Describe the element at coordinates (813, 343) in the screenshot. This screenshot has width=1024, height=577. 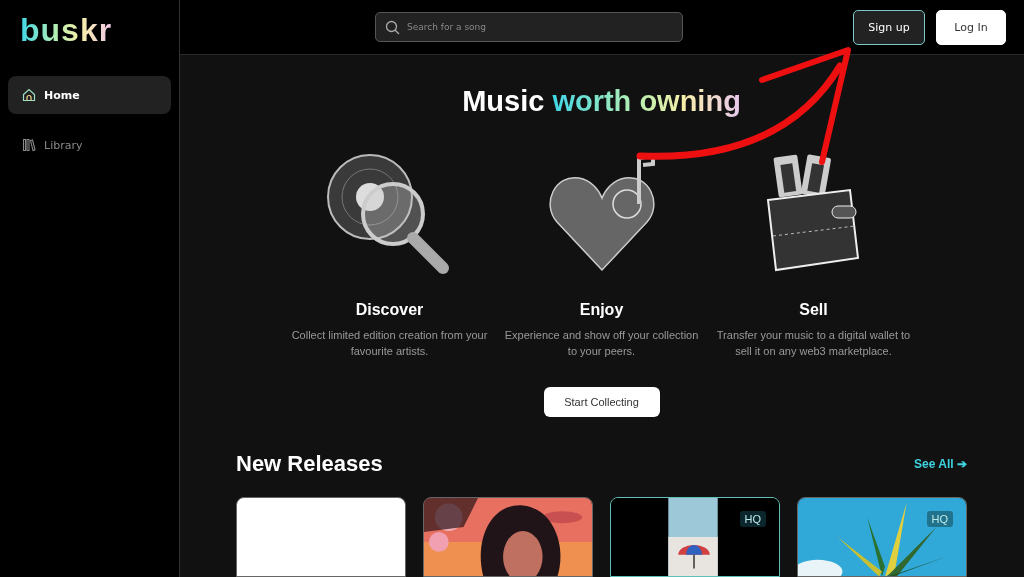
I see `feature-description: Transfer your music to a digital wallet to sell it on any web3 marketplace.` at that location.